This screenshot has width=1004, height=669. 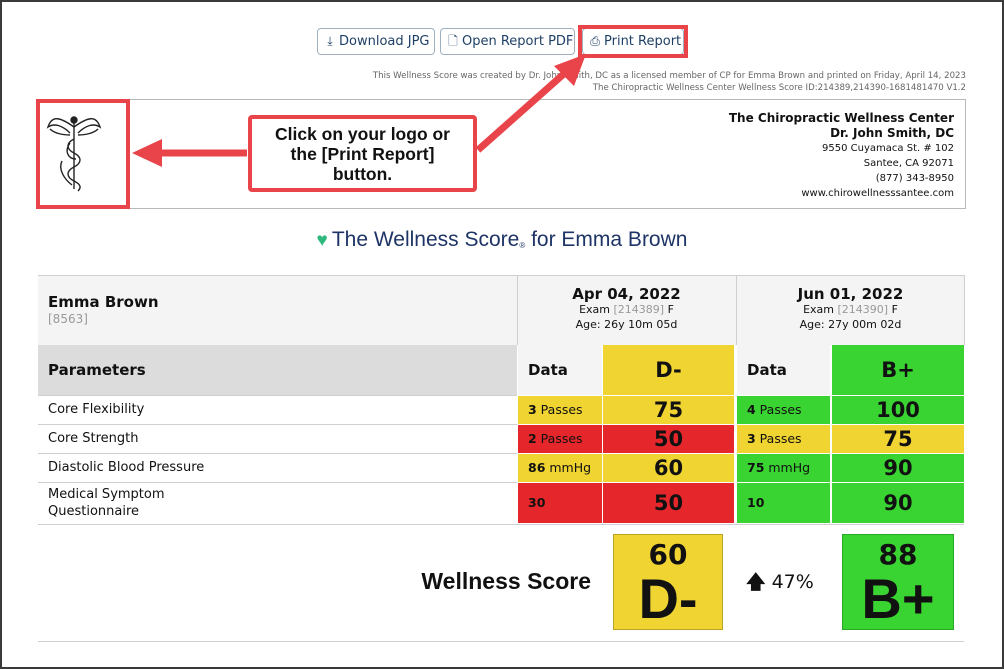 I want to click on param-core-flexibility: Core Flexibility, so click(x=96, y=409).